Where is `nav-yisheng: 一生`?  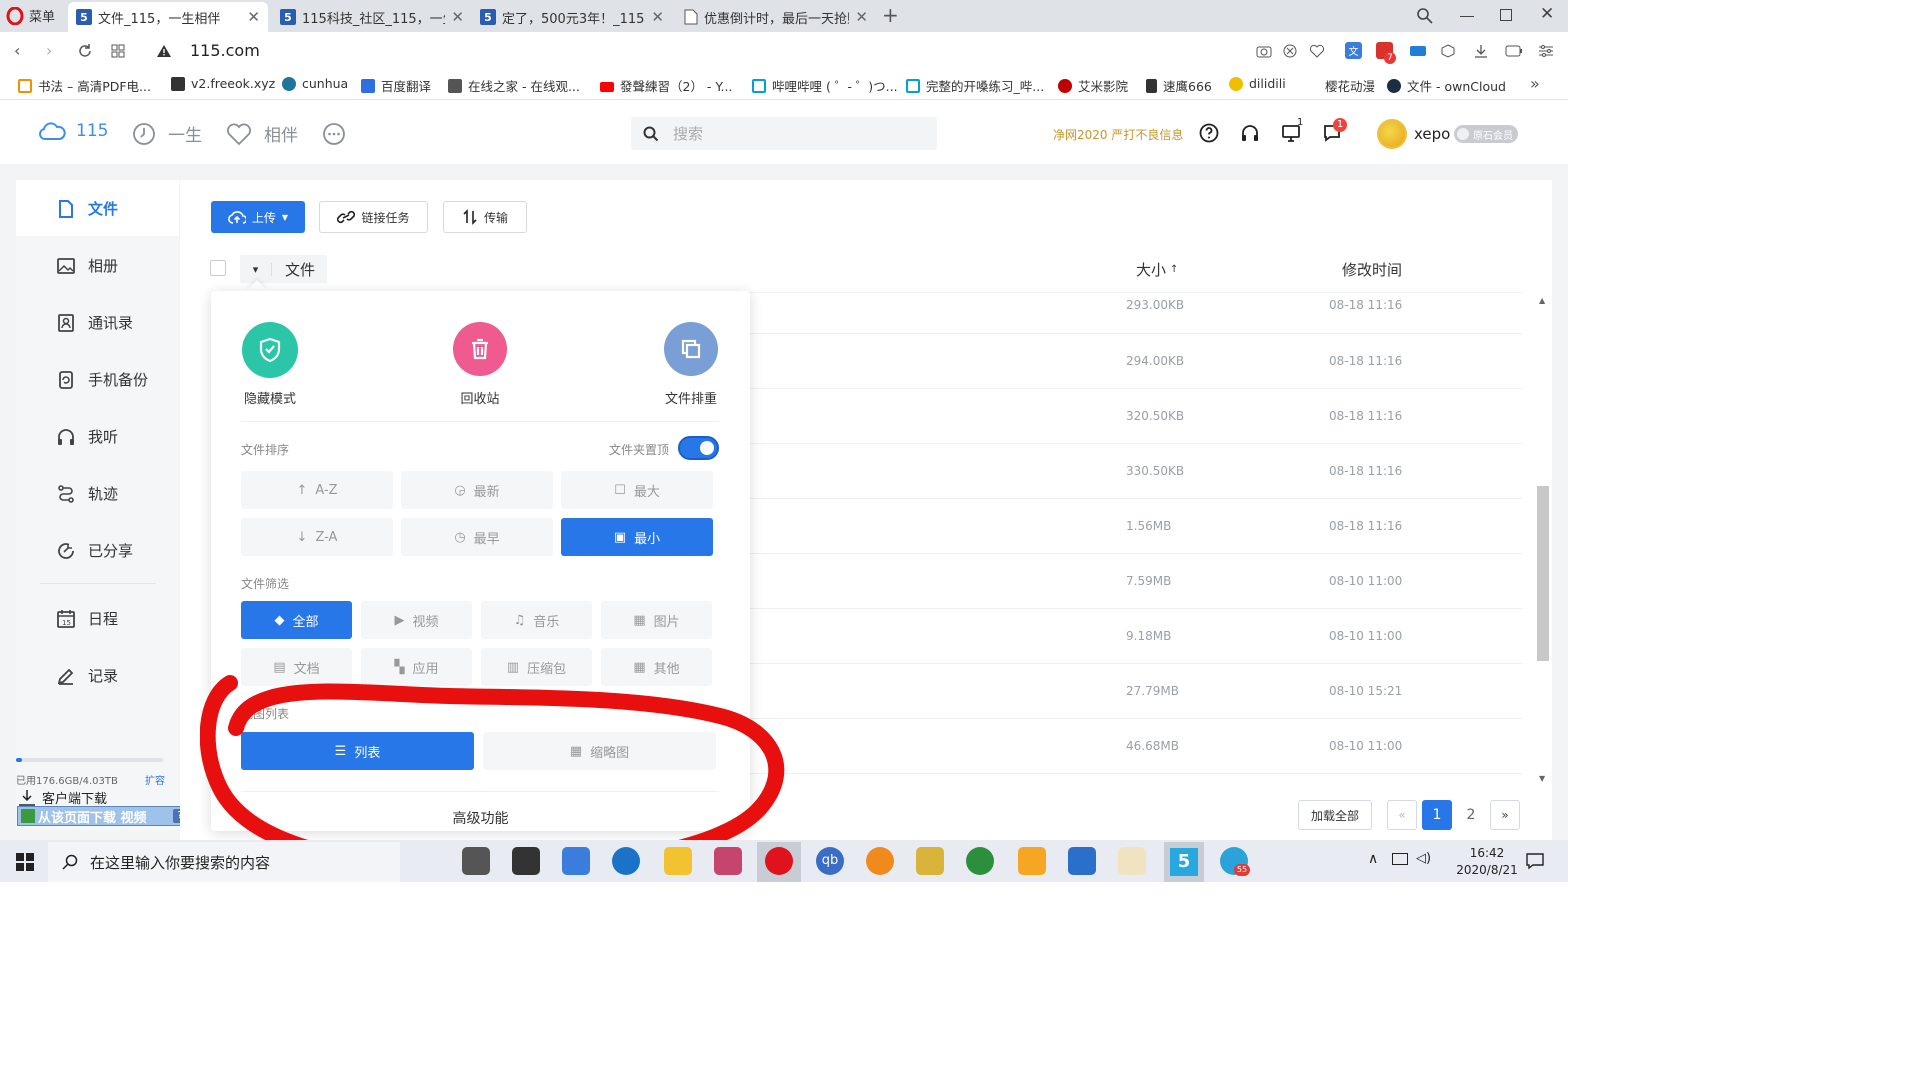
nav-yisheng: 一生 is located at coordinates (167, 133).